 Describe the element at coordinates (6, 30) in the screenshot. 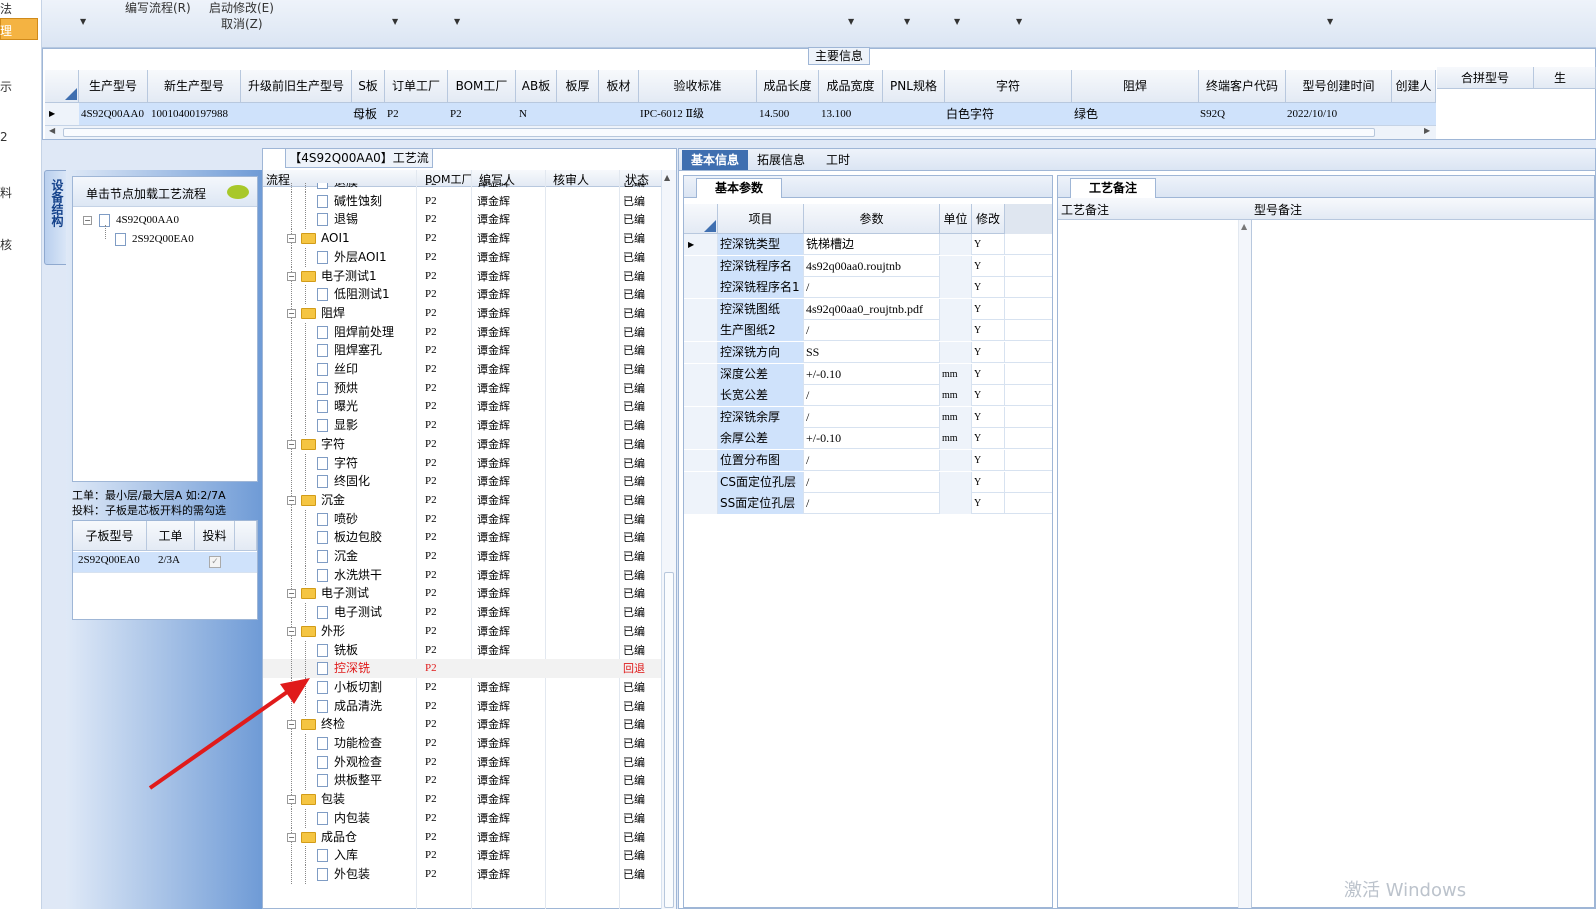

I see `left-menu-item: 理` at that location.